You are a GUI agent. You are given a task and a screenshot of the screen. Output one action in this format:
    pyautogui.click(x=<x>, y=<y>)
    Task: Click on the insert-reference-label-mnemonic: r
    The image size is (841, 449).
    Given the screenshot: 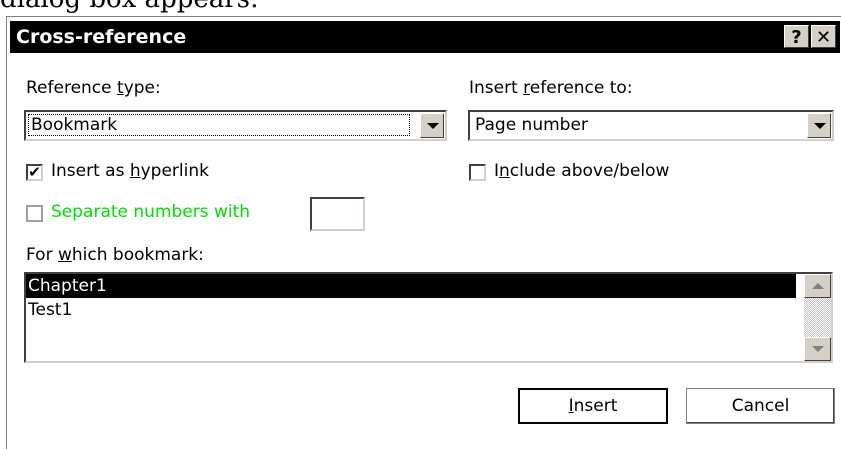 What is the action you would take?
    pyautogui.click(x=526, y=88)
    